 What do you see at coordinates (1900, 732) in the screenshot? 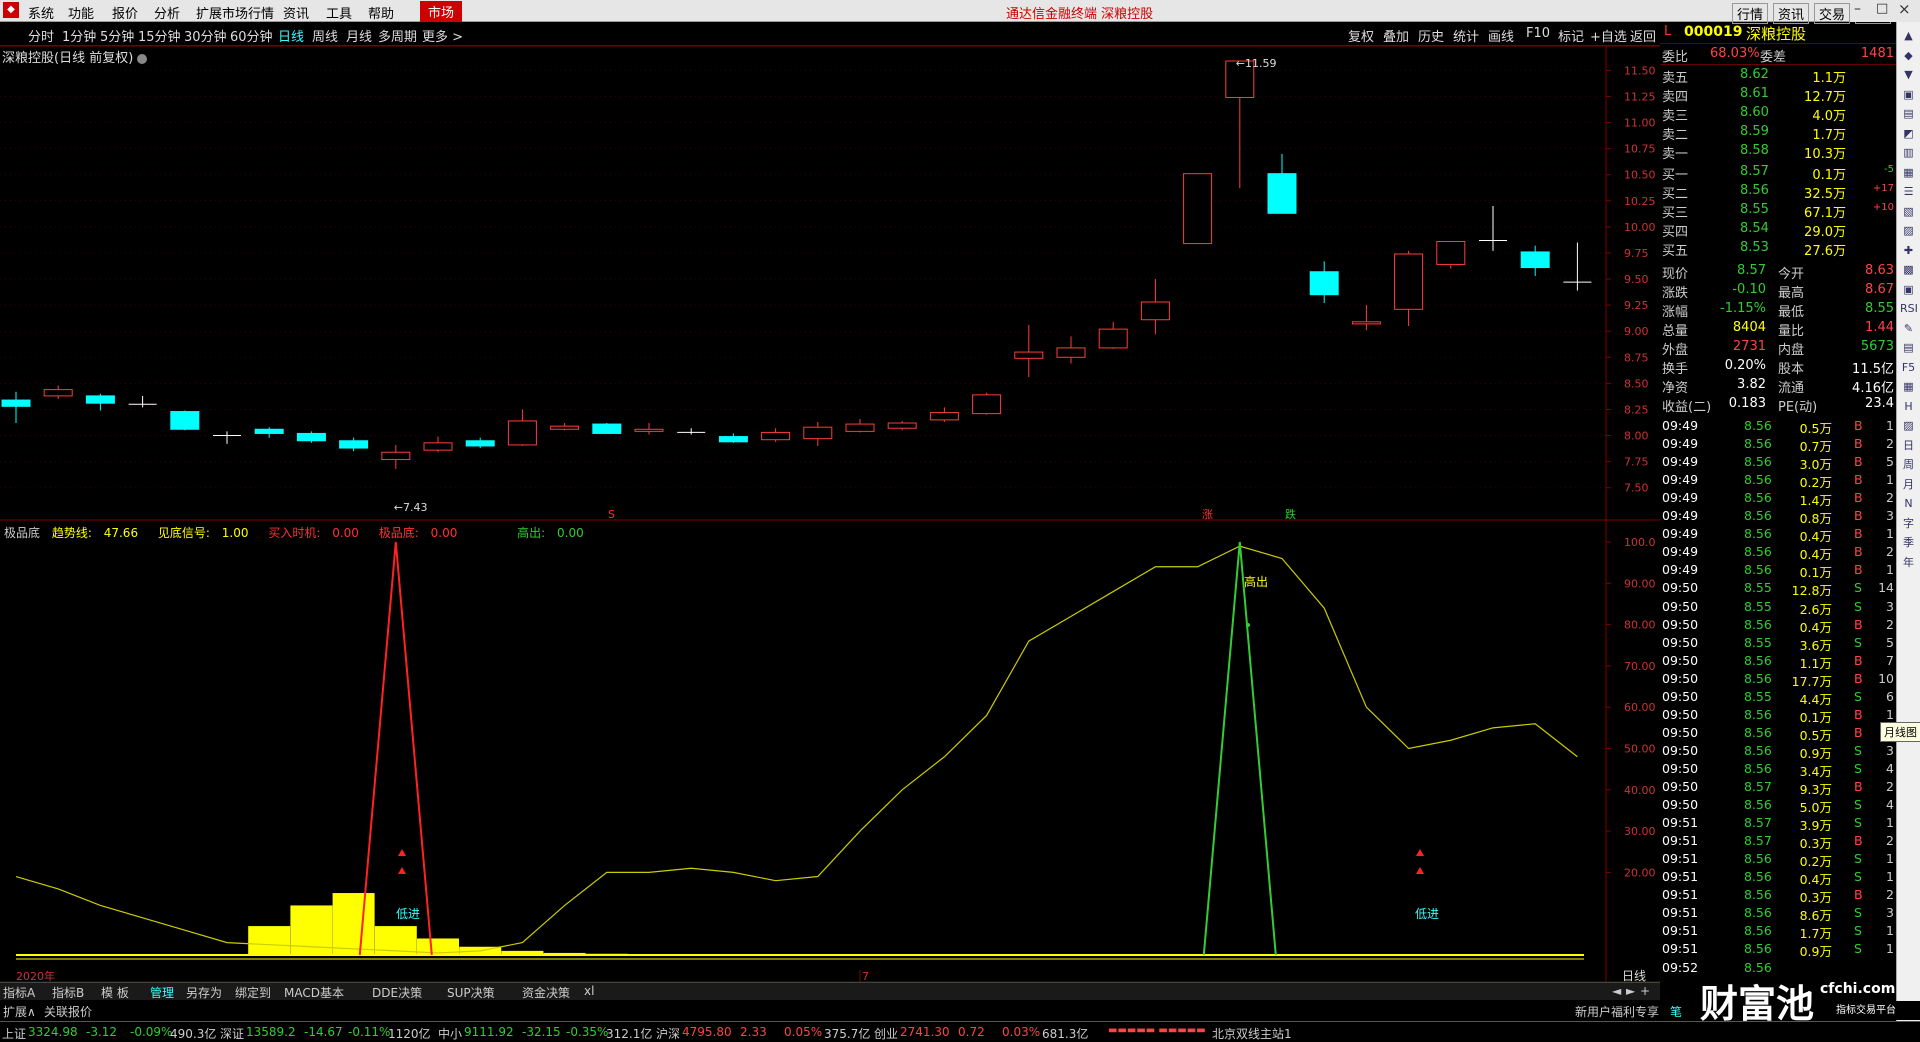
I see `tooltip-monthly: 月线图` at bounding box center [1900, 732].